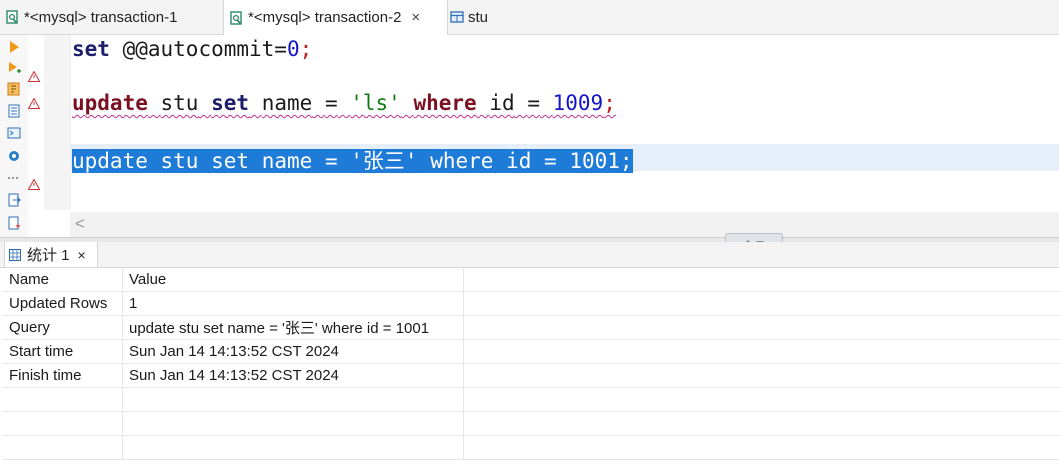 This screenshot has width=1059, height=460. What do you see at coordinates (14, 68) in the screenshot?
I see `run-selected-icon` at bounding box center [14, 68].